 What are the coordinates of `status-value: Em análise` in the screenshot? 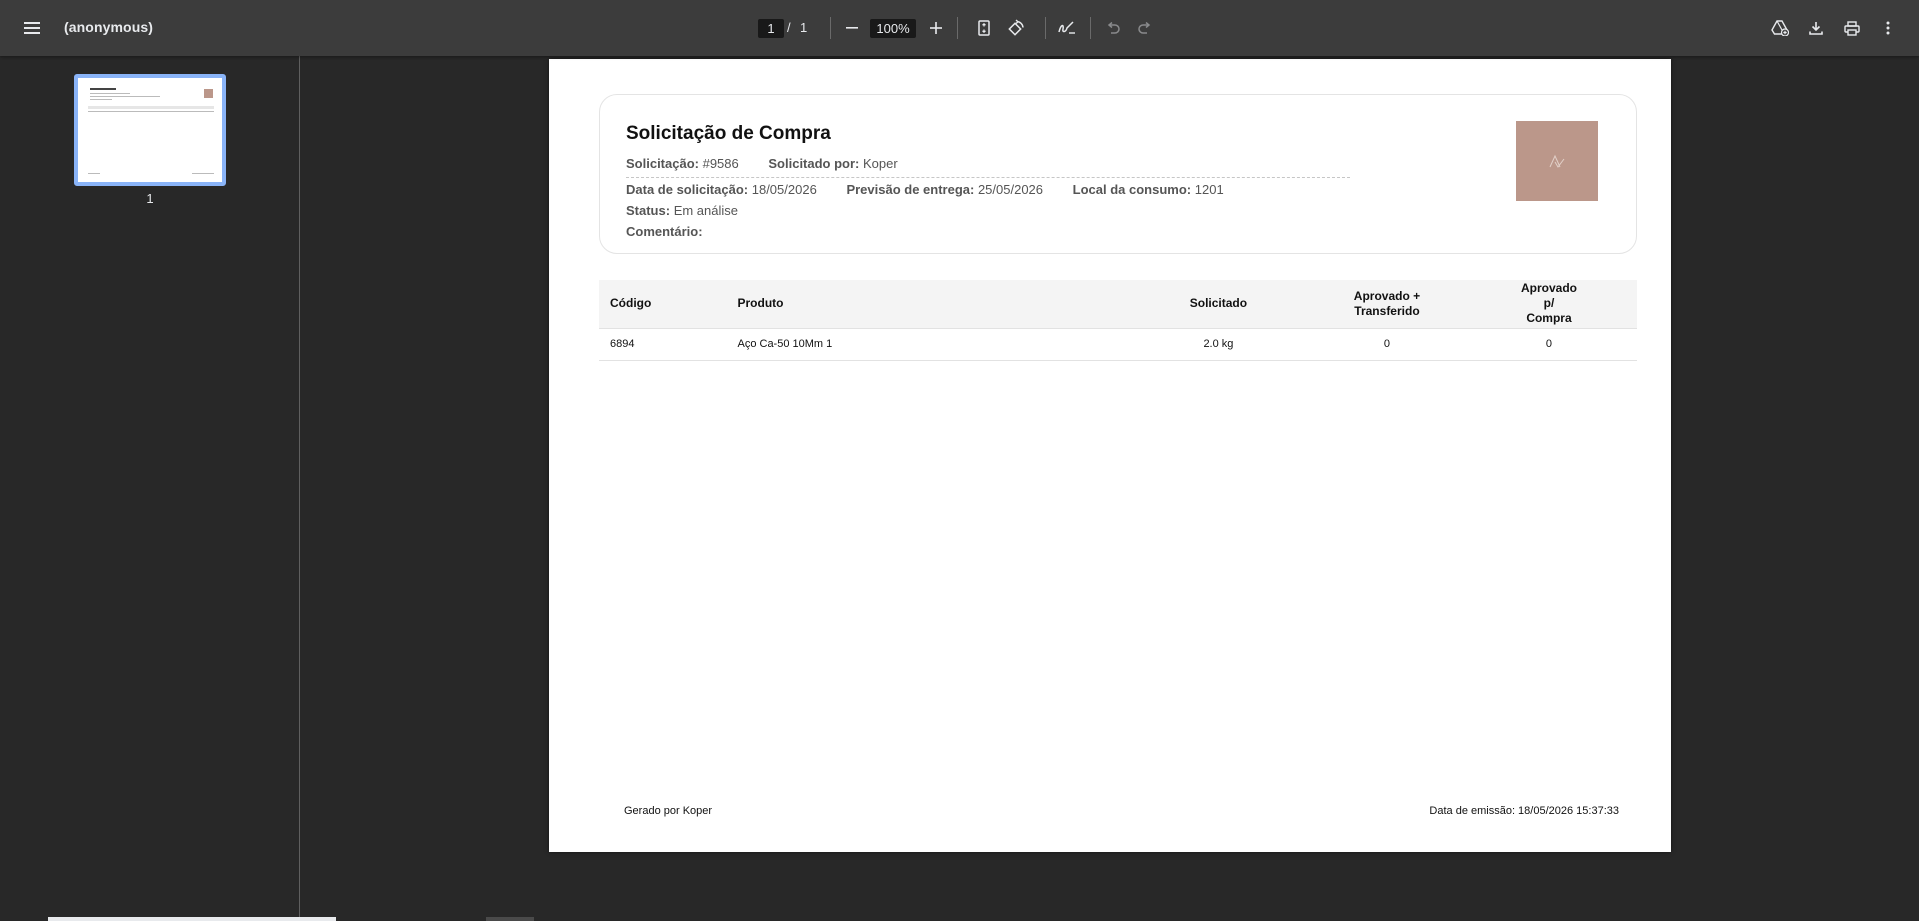 It's located at (705, 210).